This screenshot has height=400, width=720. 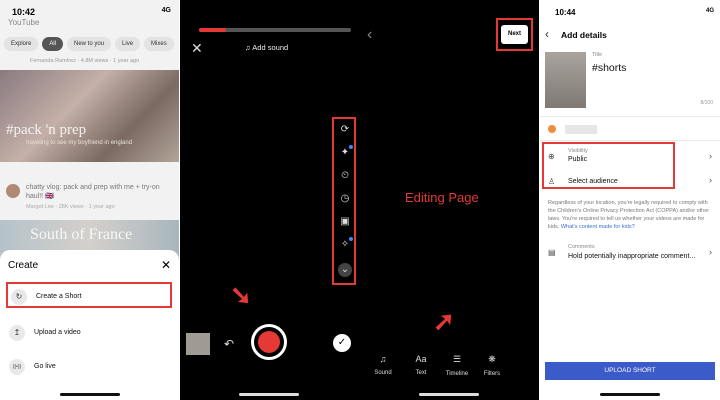 What do you see at coordinates (23, 265) in the screenshot?
I see `sheet-title: Create` at bounding box center [23, 265].